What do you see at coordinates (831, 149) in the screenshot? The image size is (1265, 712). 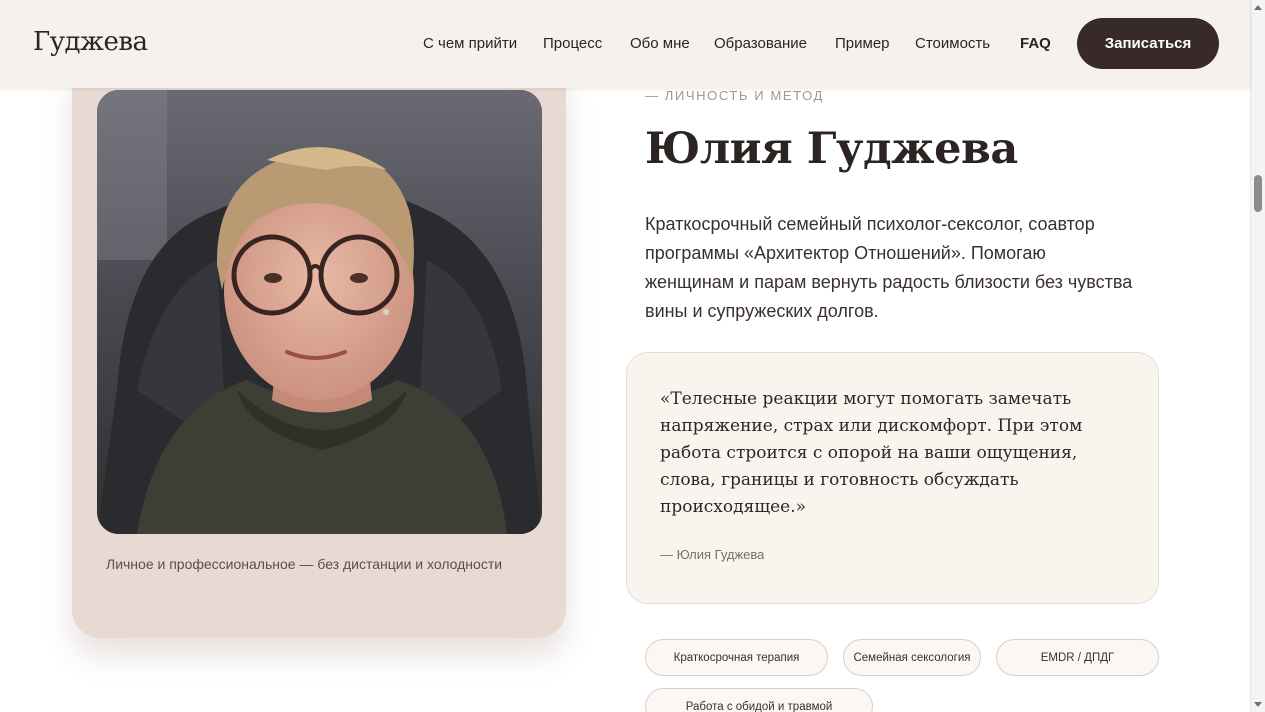 I see `page-title: Юлия Гуджева` at bounding box center [831, 149].